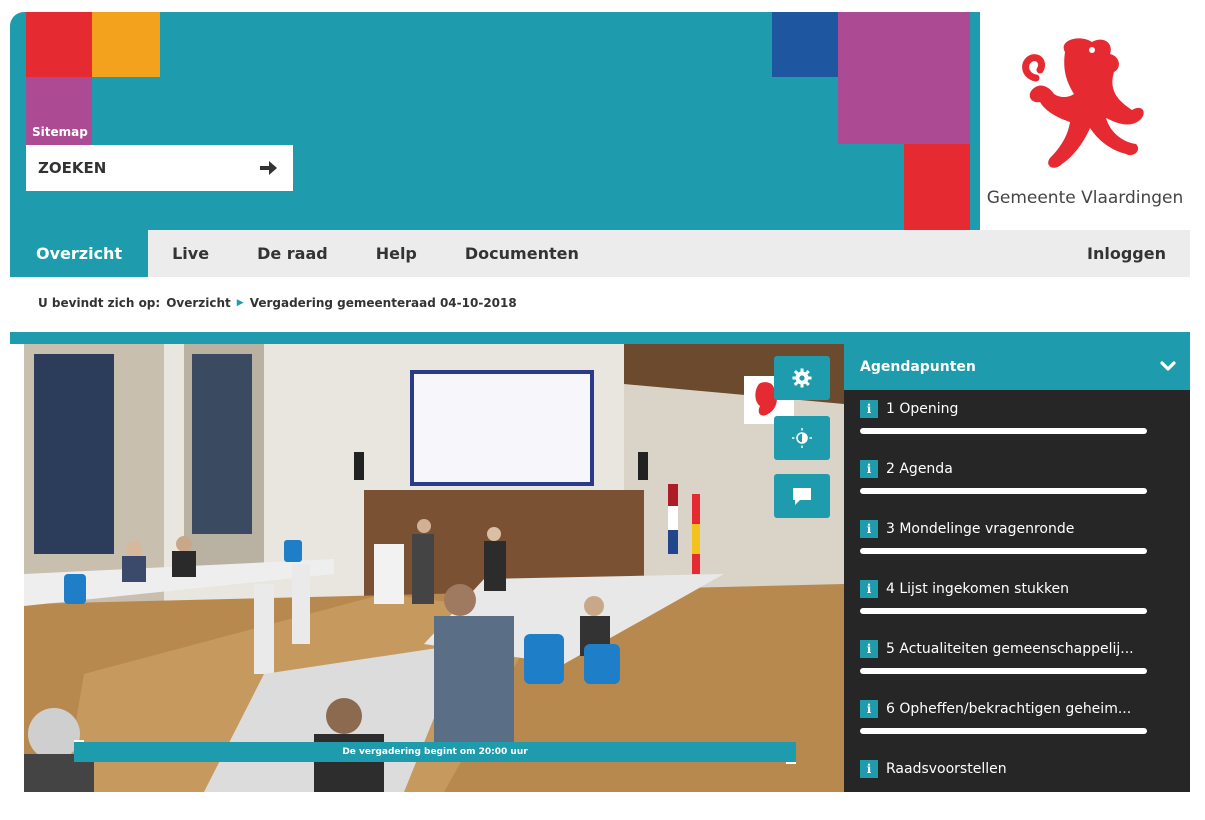 This screenshot has height=820, width=1205. Describe the element at coordinates (190, 253) in the screenshot. I see `nav-item-live: Live` at that location.